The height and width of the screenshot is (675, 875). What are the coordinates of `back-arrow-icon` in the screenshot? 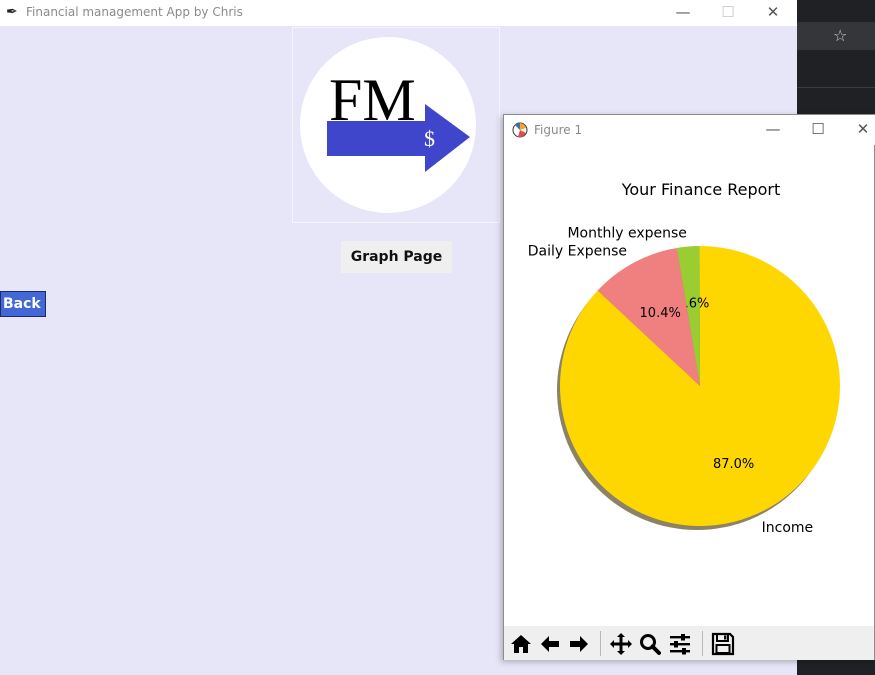 It's located at (550, 644).